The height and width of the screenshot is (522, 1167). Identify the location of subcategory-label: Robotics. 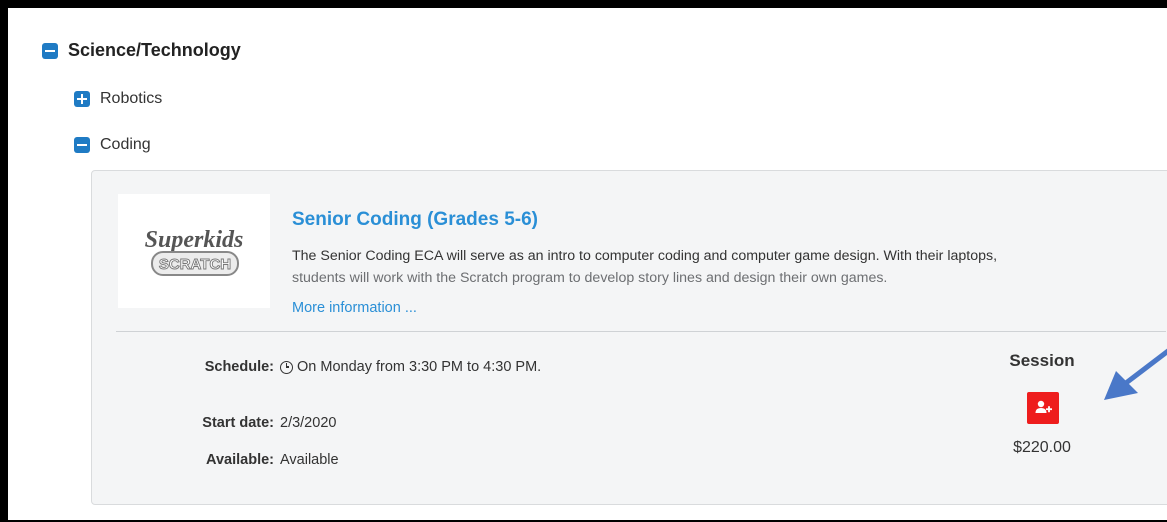
(131, 98).